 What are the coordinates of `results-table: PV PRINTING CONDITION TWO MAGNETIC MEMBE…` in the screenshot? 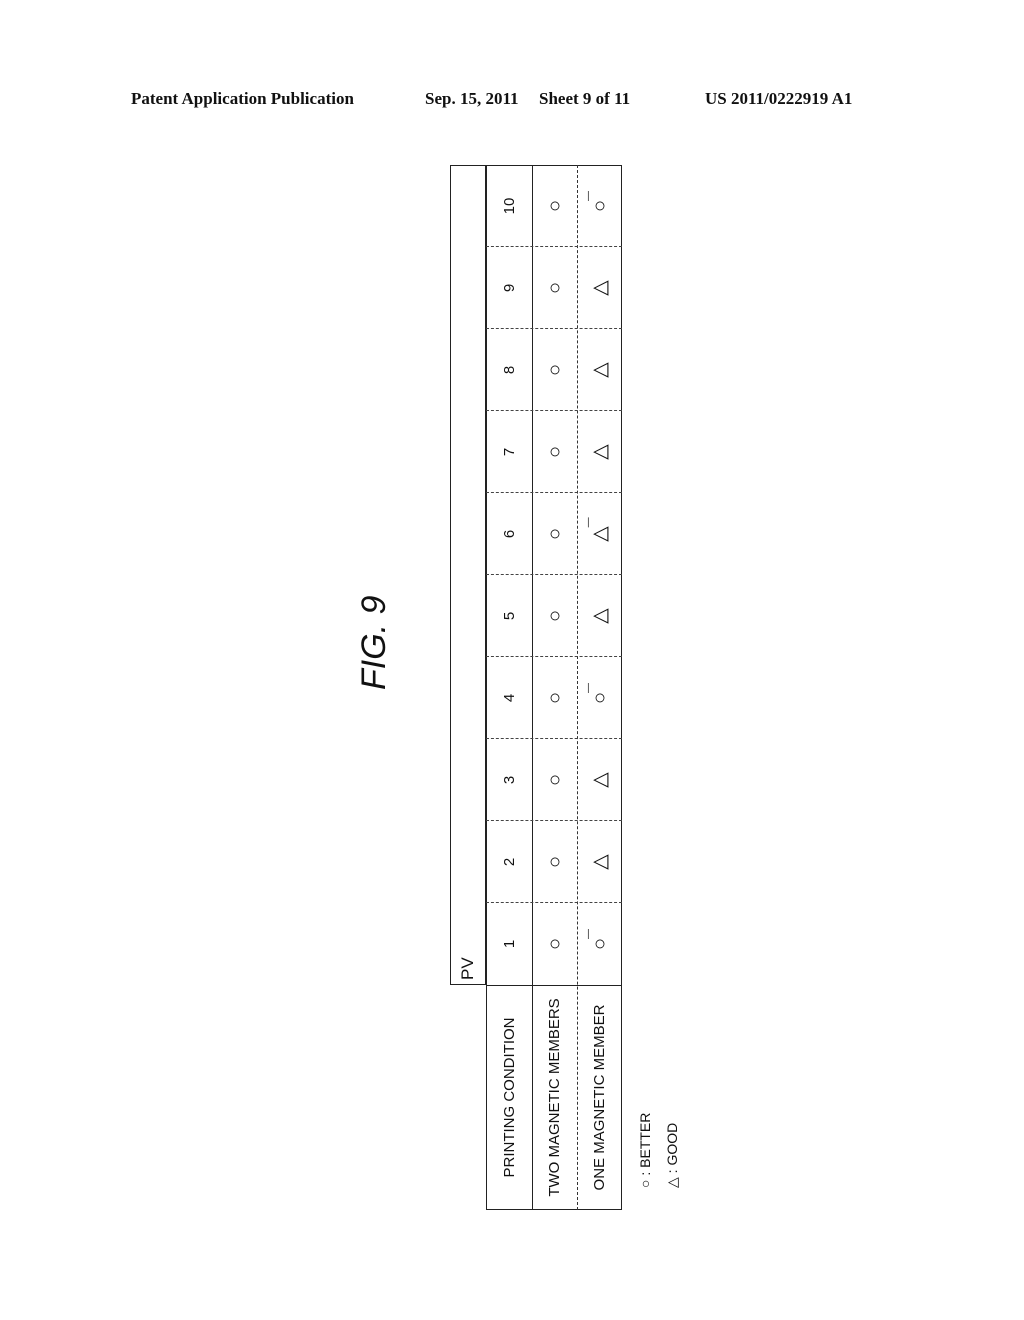 It's located at (536, 687).